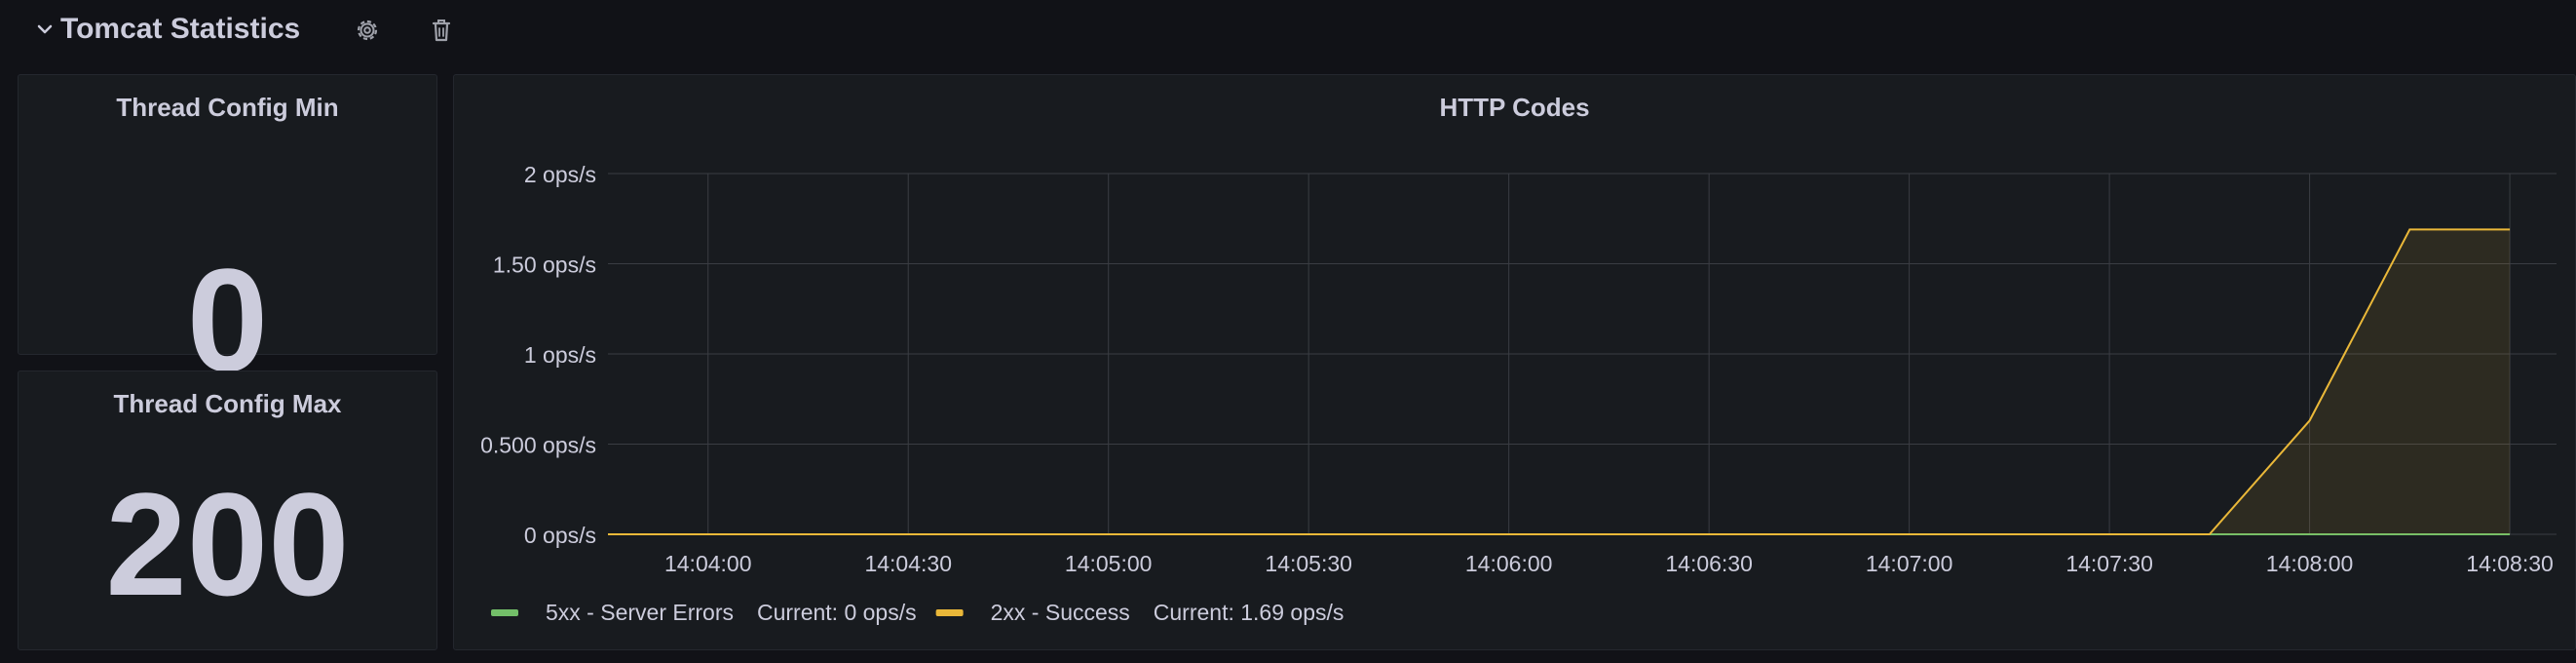 Image resolution: width=2576 pixels, height=663 pixels. I want to click on x-tick-label: 14:04:30, so click(908, 563).